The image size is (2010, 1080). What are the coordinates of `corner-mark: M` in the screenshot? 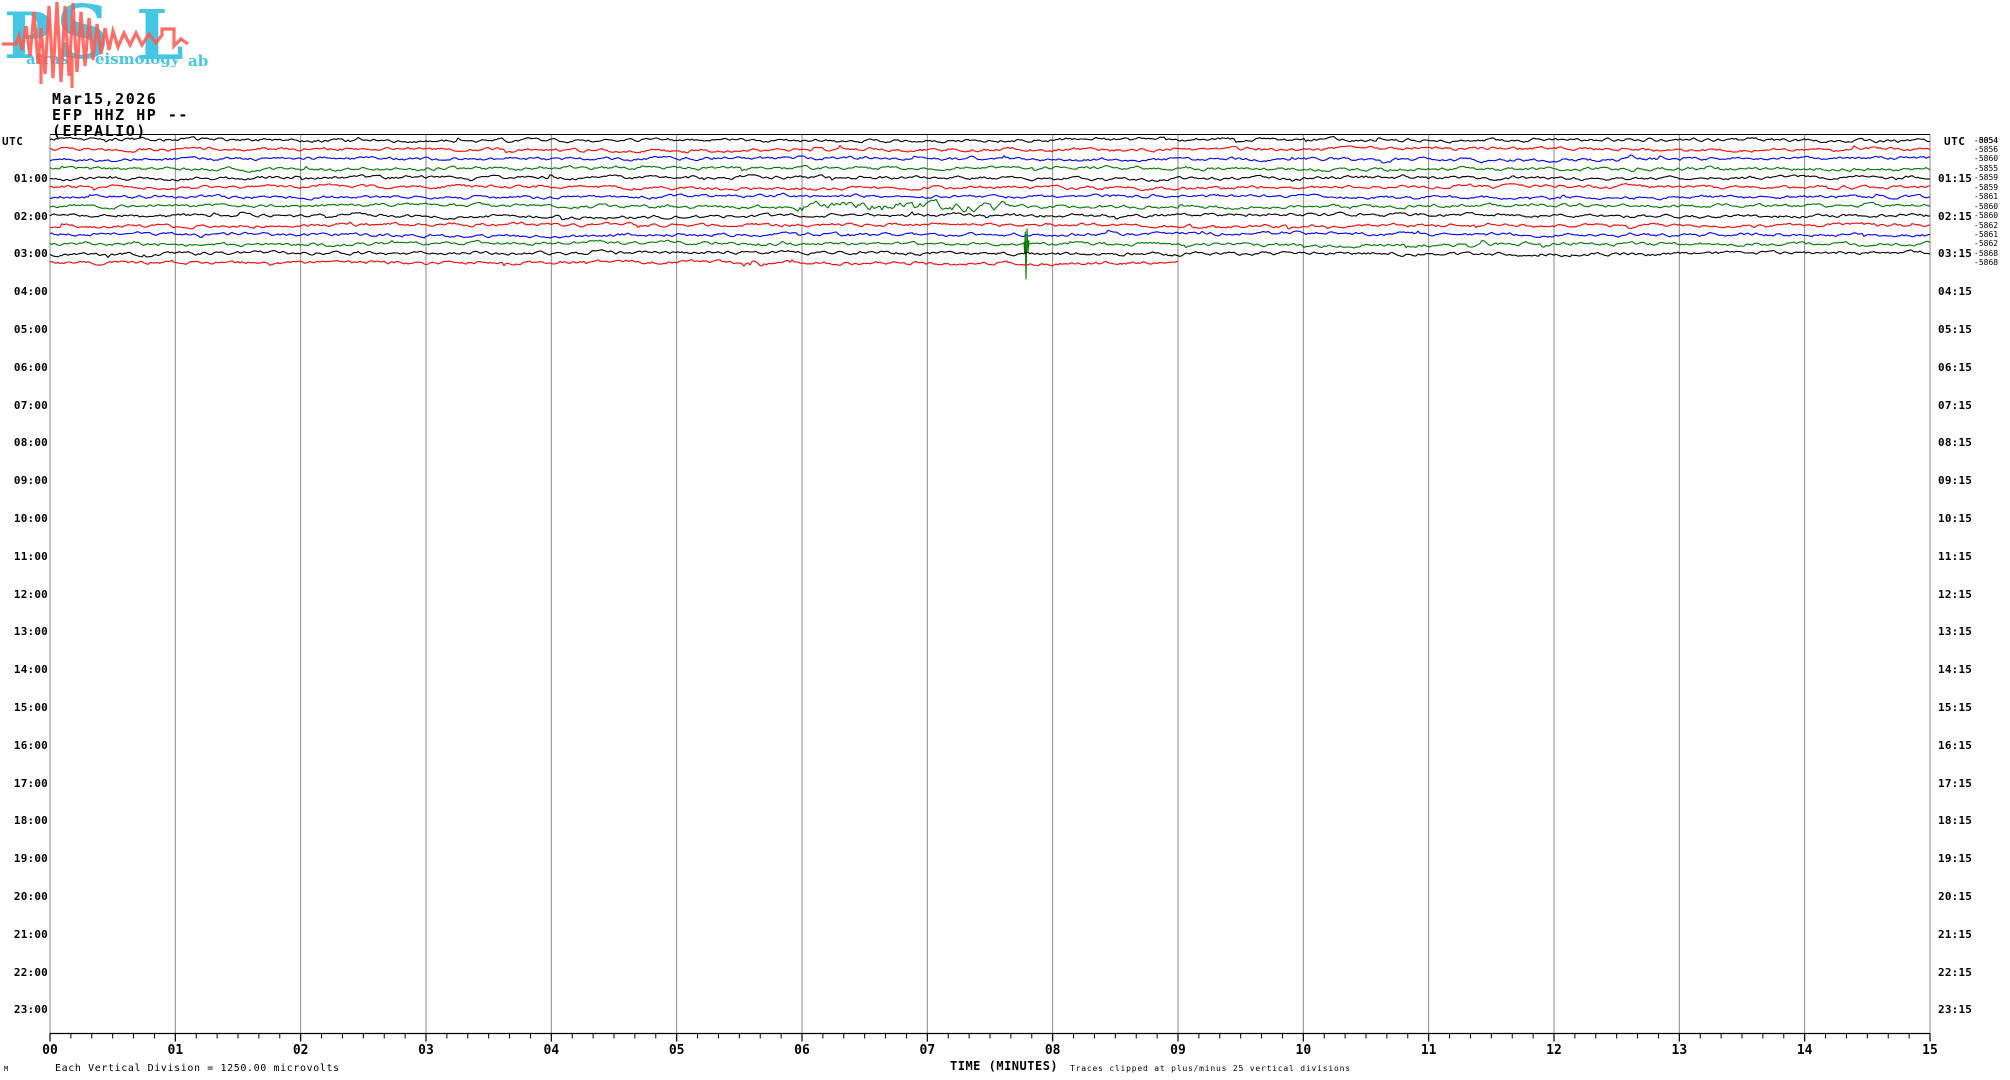 It's located at (6, 1069).